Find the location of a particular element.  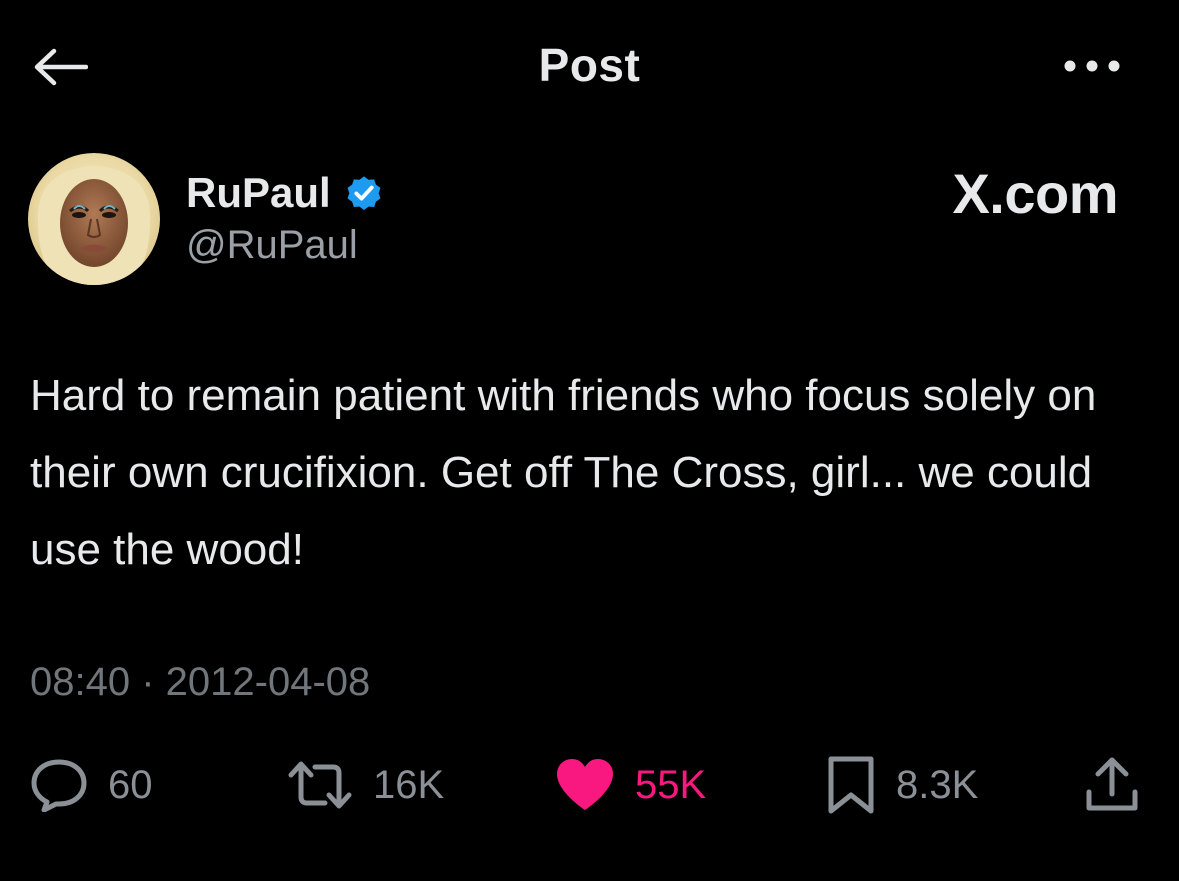

source-brand: X.com is located at coordinates (1035, 193).